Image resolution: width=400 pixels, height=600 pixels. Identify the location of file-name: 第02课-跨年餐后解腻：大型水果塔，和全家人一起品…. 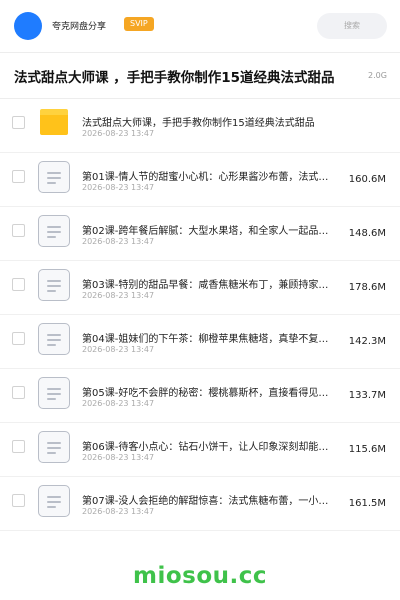
(217, 229).